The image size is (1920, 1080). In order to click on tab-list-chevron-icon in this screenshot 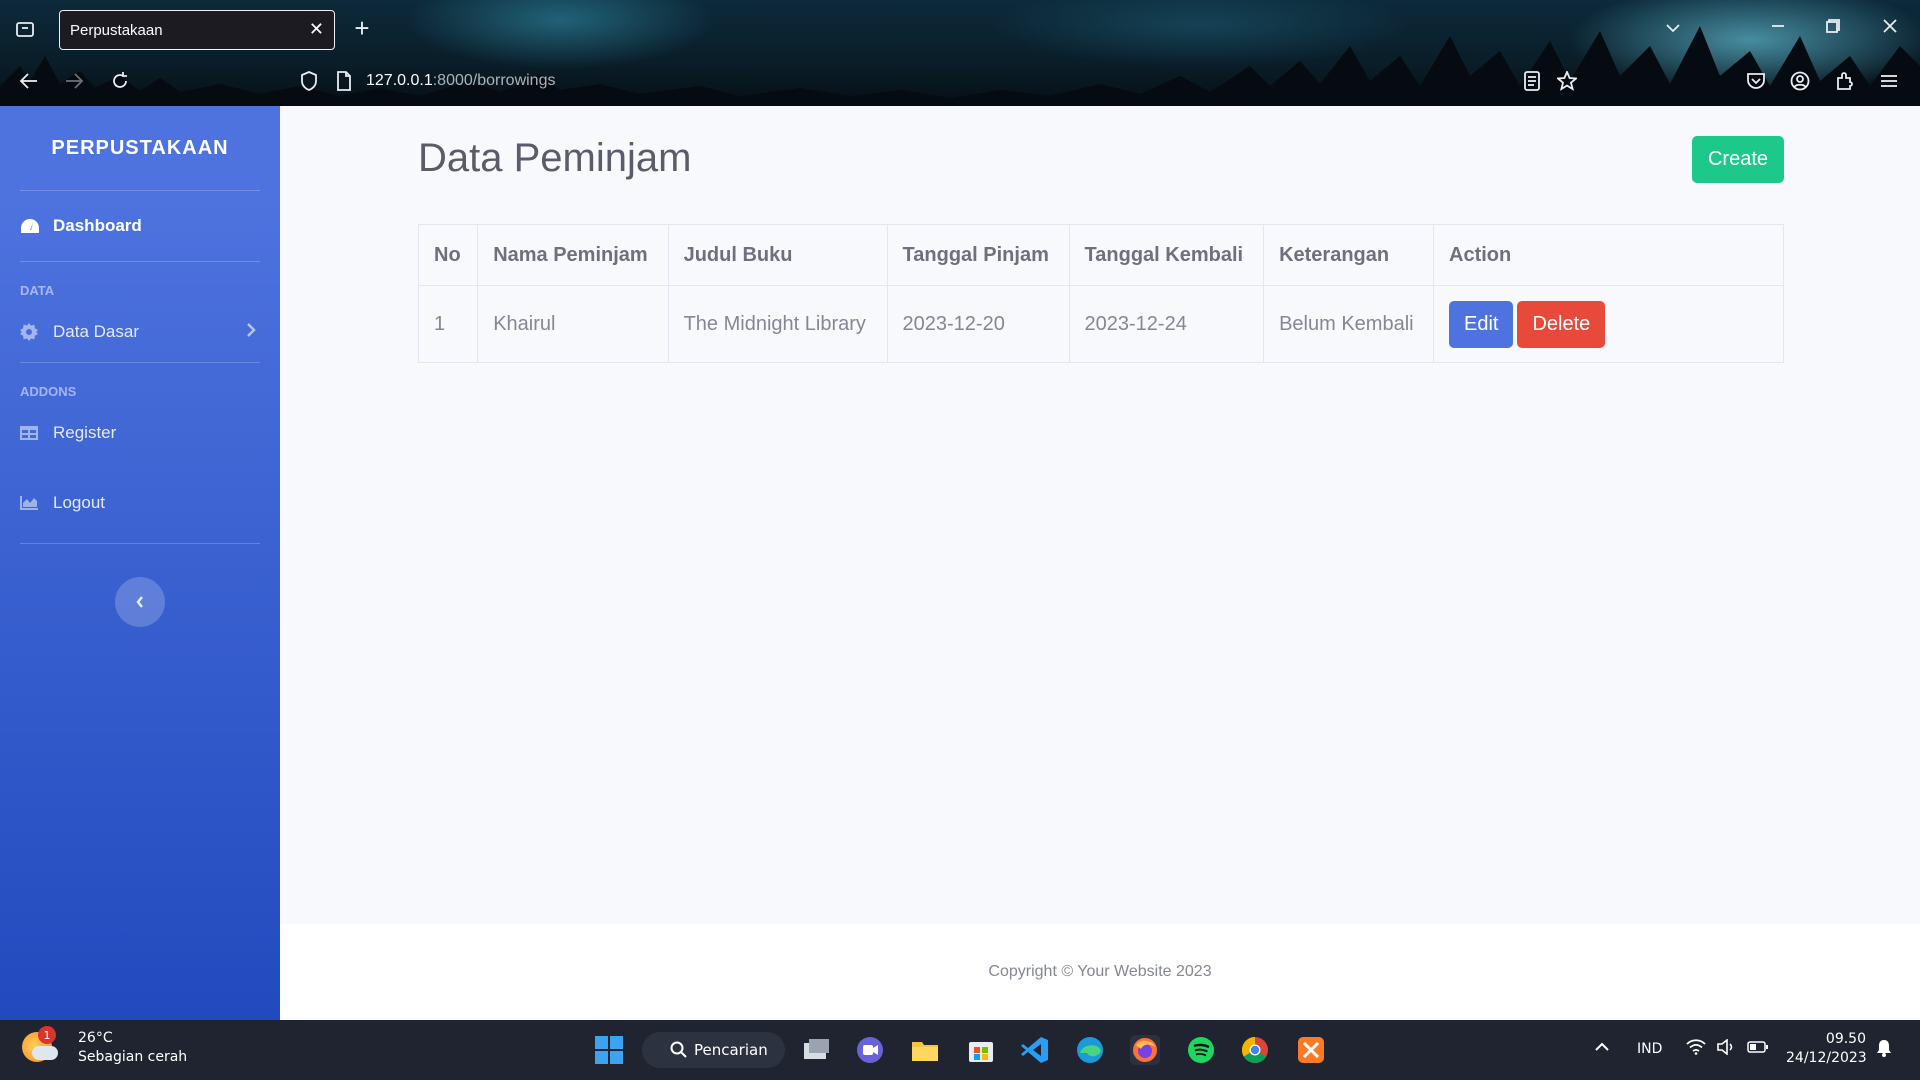, I will do `click(1673, 28)`.